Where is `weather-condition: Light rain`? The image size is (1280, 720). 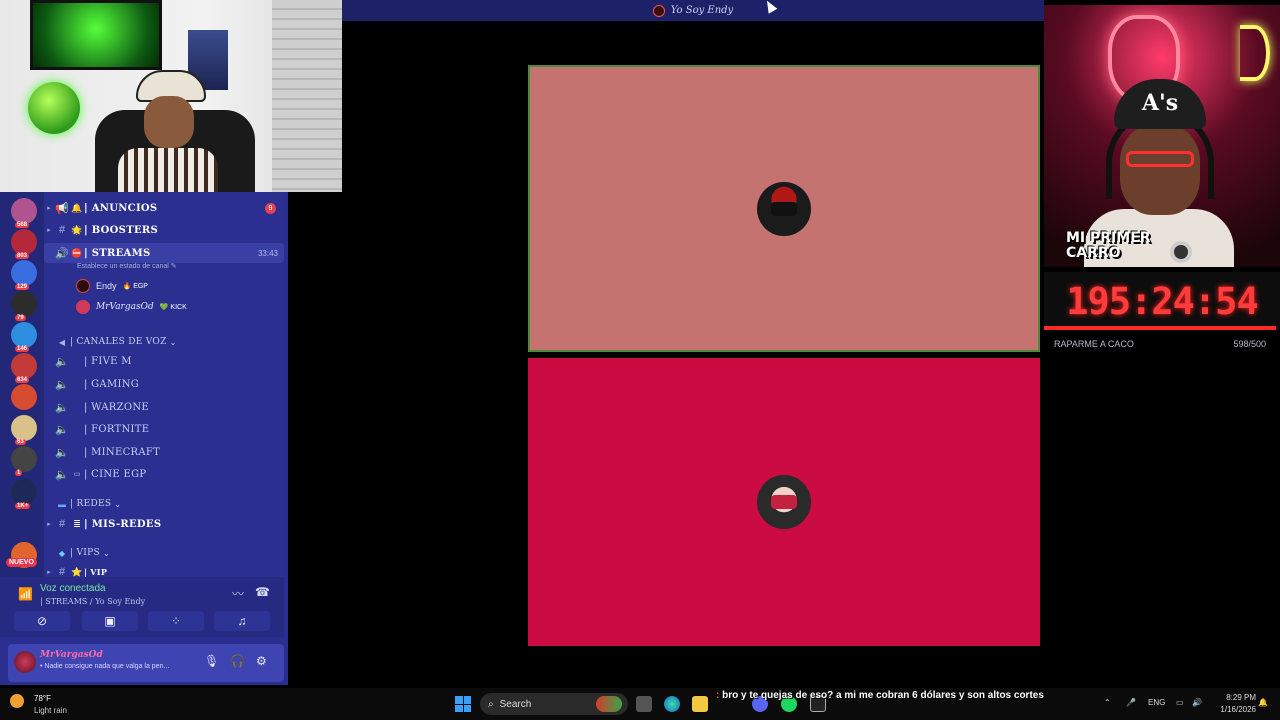 weather-condition: Light rain is located at coordinates (50, 710).